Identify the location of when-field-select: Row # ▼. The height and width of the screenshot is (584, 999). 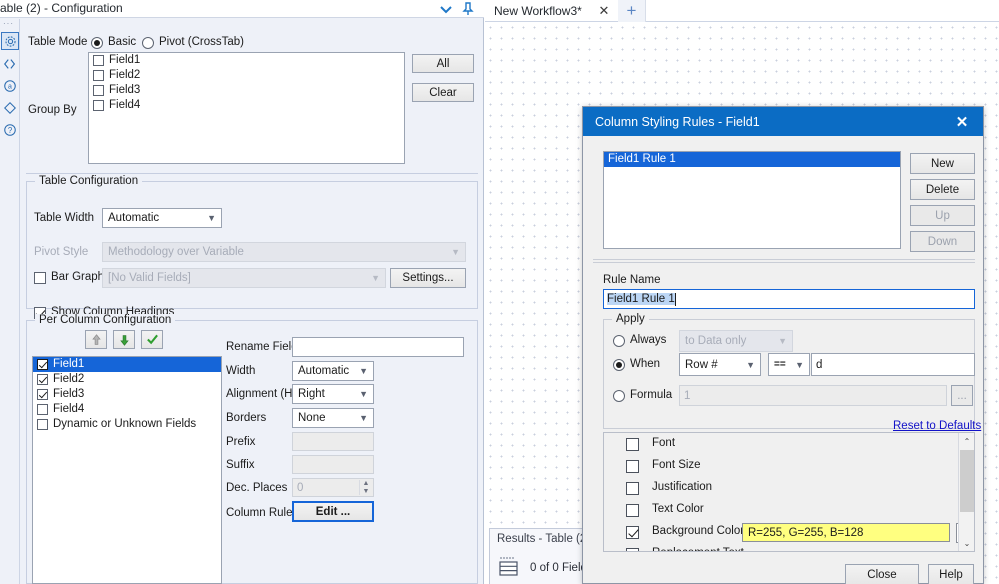
(720, 364).